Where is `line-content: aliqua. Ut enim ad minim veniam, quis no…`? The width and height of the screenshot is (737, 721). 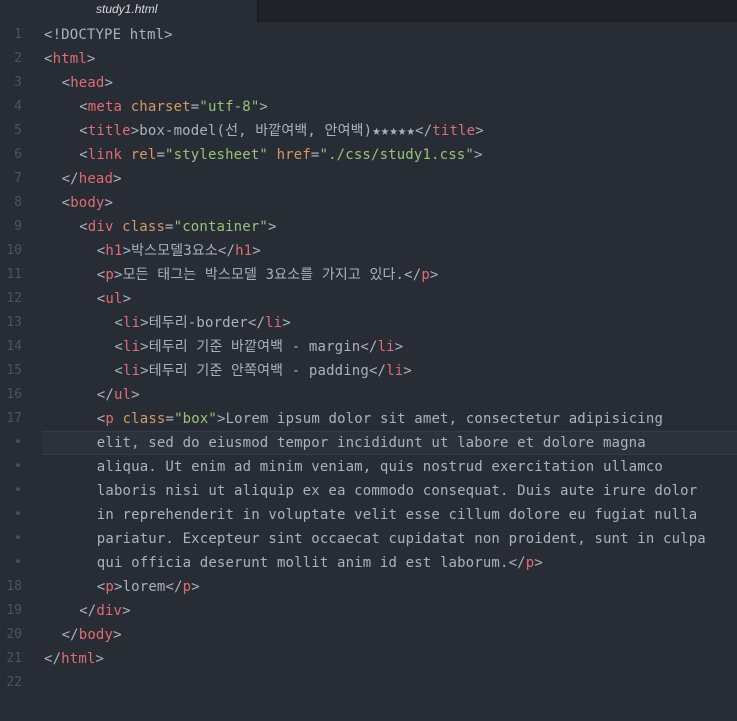
line-content: aliqua. Ut enim ad minim veniam, quis no… is located at coordinates (380, 467).